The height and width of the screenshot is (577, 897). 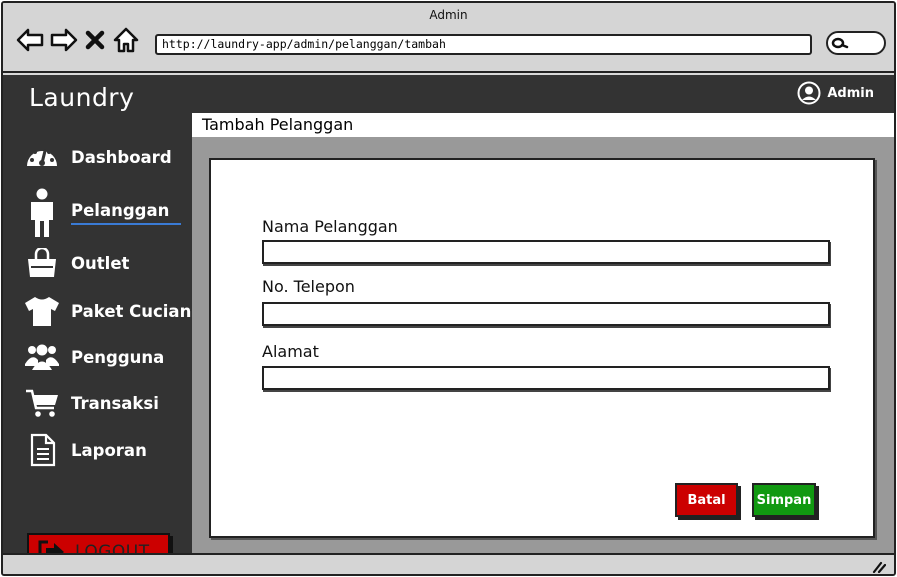 I want to click on no-telepon-label: No. Telepon, so click(x=308, y=286).